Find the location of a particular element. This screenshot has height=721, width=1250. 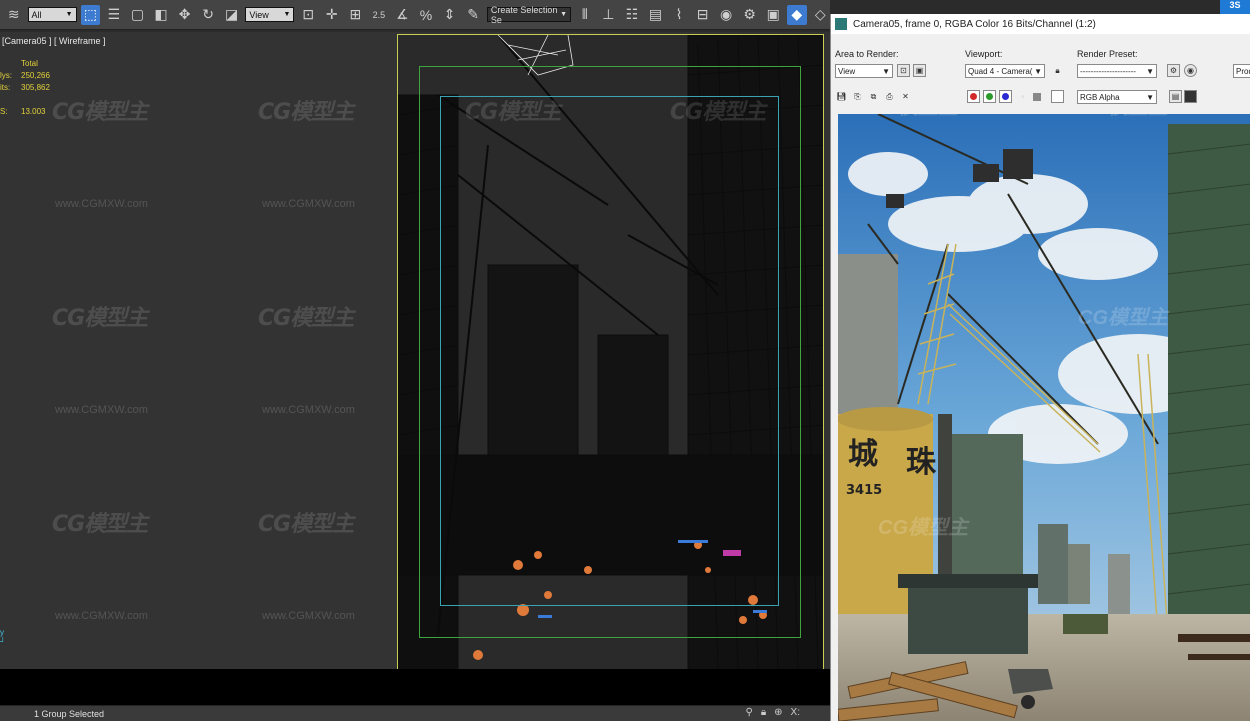

material-editor-icon: ◉ is located at coordinates (726, 15).